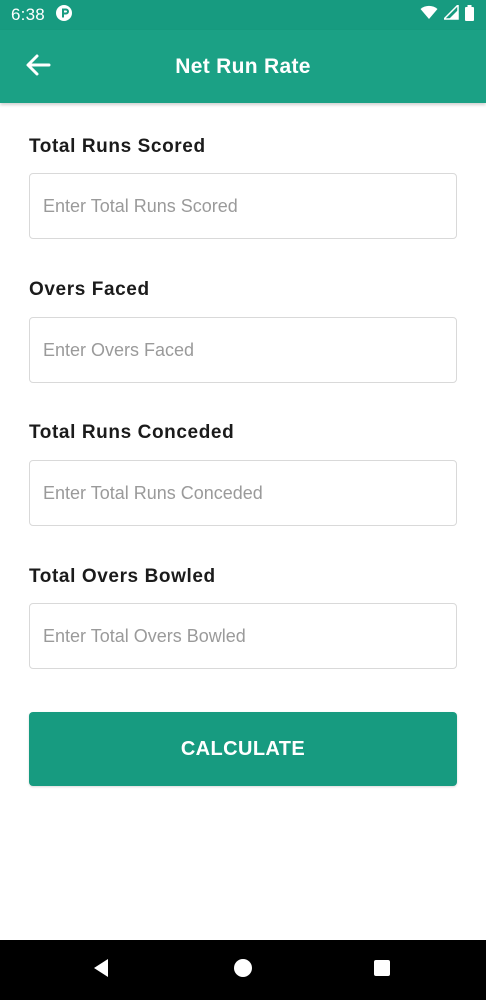 The image size is (486, 1000). I want to click on wifi-icon, so click(429, 15).